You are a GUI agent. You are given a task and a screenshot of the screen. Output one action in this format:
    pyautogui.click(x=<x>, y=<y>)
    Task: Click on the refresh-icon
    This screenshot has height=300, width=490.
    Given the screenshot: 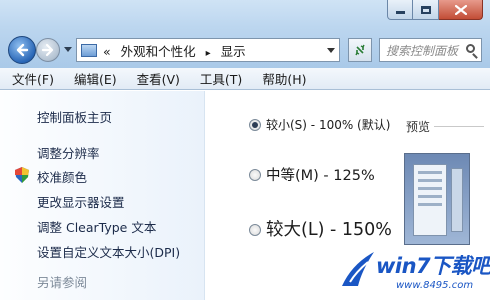 What is the action you would take?
    pyautogui.click(x=360, y=50)
    